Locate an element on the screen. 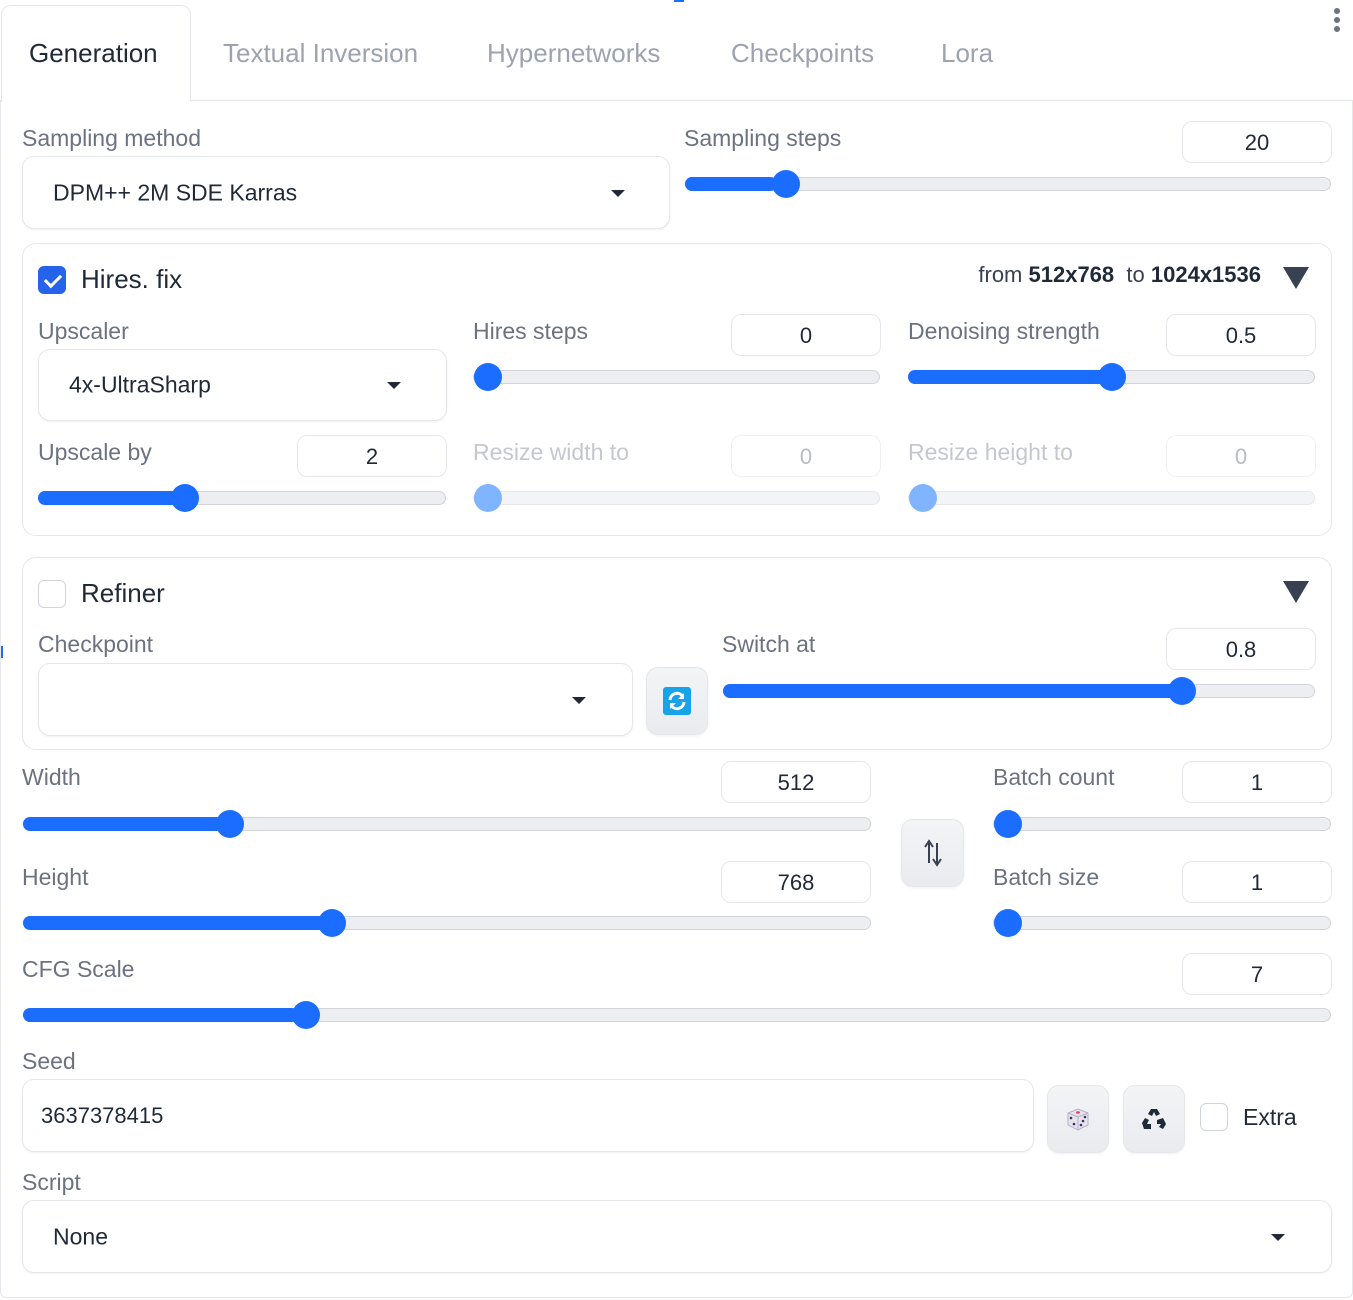 The image size is (1353, 1300). sampling-steps-slider is located at coordinates (1008, 184).